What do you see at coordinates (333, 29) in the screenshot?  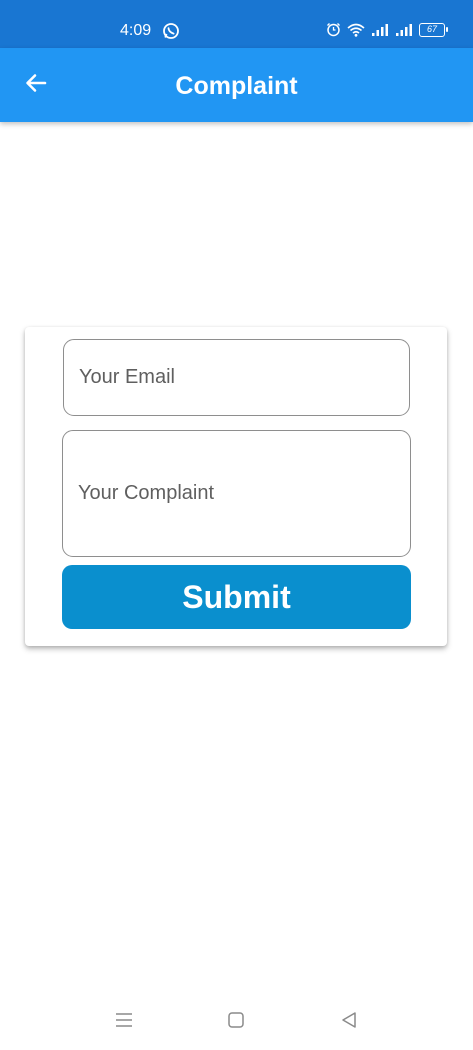 I see `alarm-icon` at bounding box center [333, 29].